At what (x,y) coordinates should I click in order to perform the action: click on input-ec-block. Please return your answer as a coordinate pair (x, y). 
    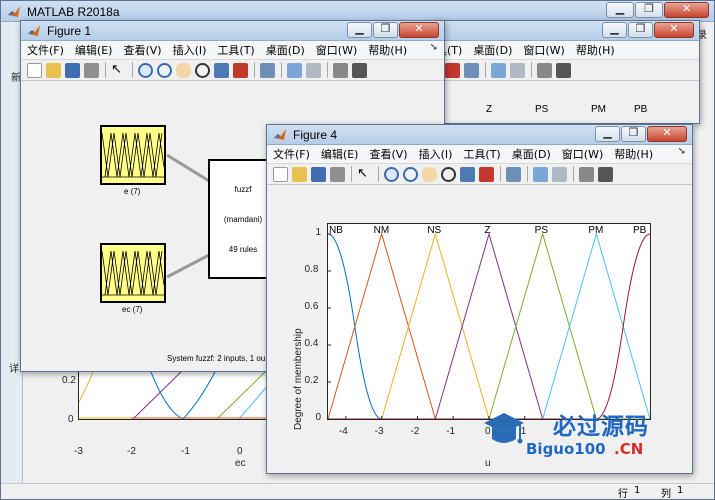
    Looking at the image, I should click on (133, 273).